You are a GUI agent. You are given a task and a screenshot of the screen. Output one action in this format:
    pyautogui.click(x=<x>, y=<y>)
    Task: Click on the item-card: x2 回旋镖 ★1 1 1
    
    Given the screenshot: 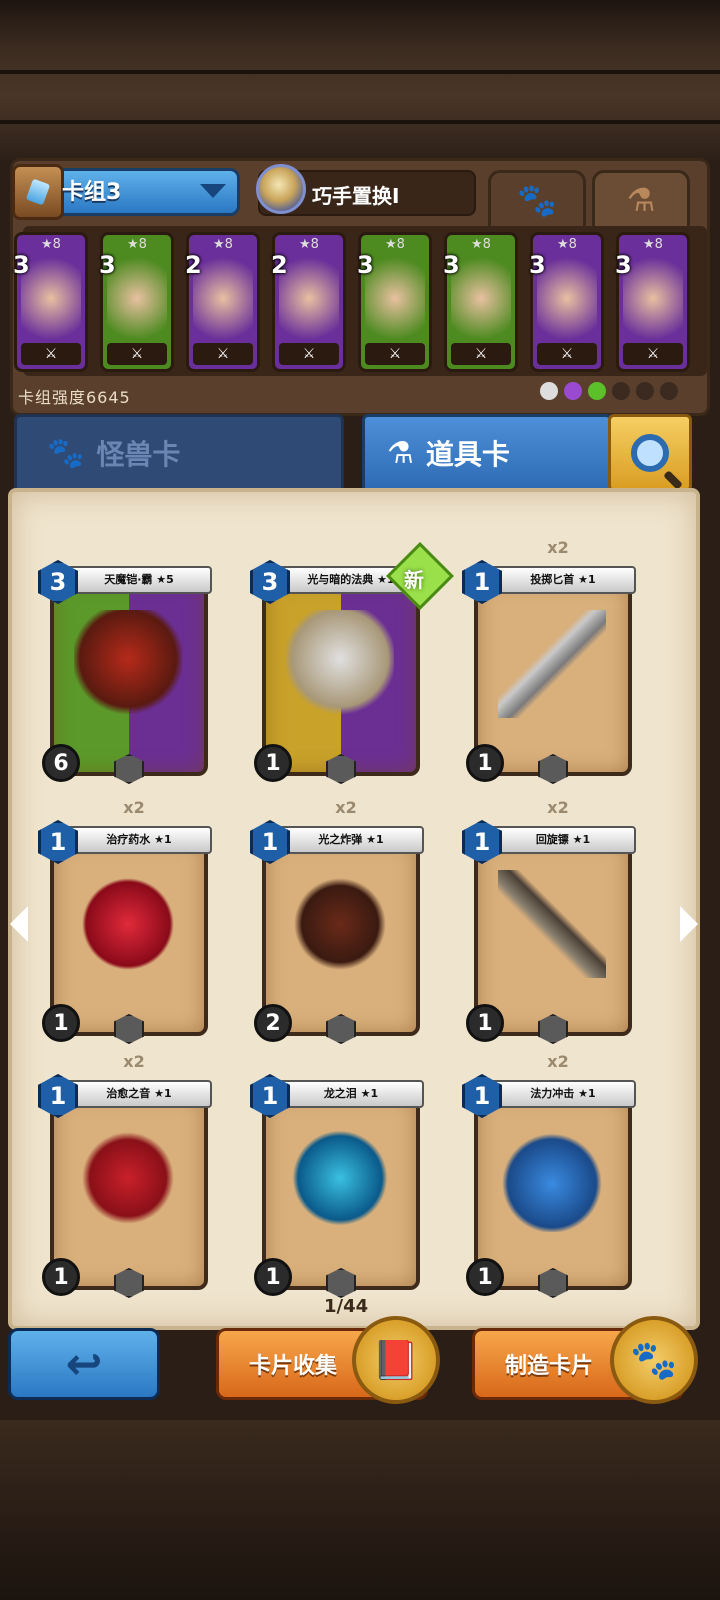 What is the action you would take?
    pyautogui.click(x=549, y=921)
    